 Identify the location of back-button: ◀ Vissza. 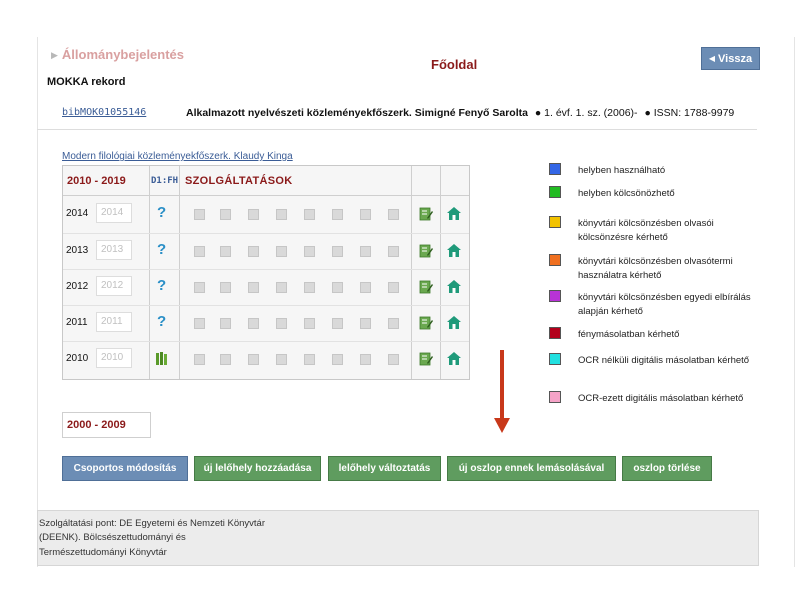
(730, 58).